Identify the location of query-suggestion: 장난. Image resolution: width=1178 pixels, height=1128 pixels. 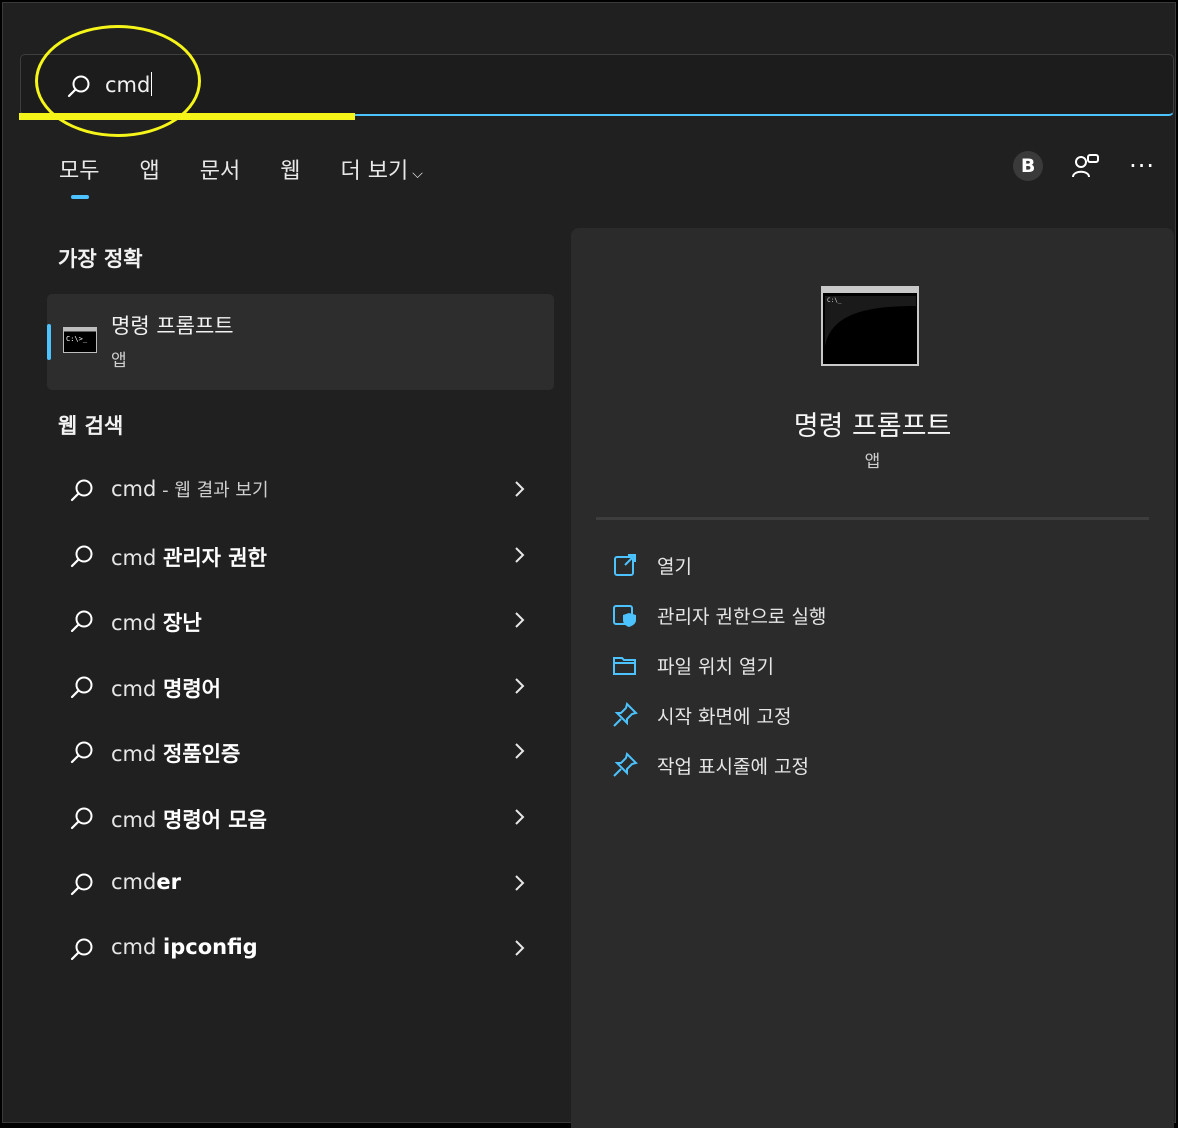
(182, 623).